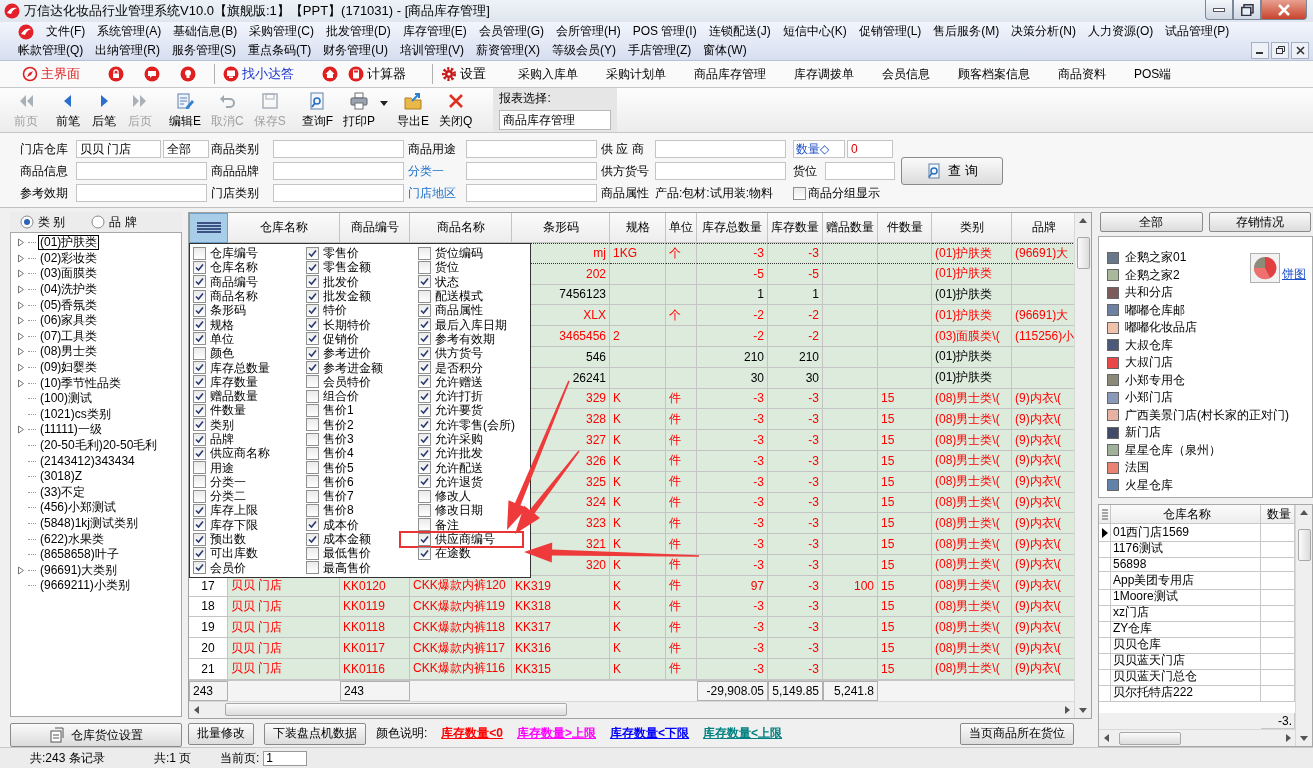 Image resolution: width=1313 pixels, height=768 pixels. I want to click on menu-item: 促销管理(L), so click(890, 31).